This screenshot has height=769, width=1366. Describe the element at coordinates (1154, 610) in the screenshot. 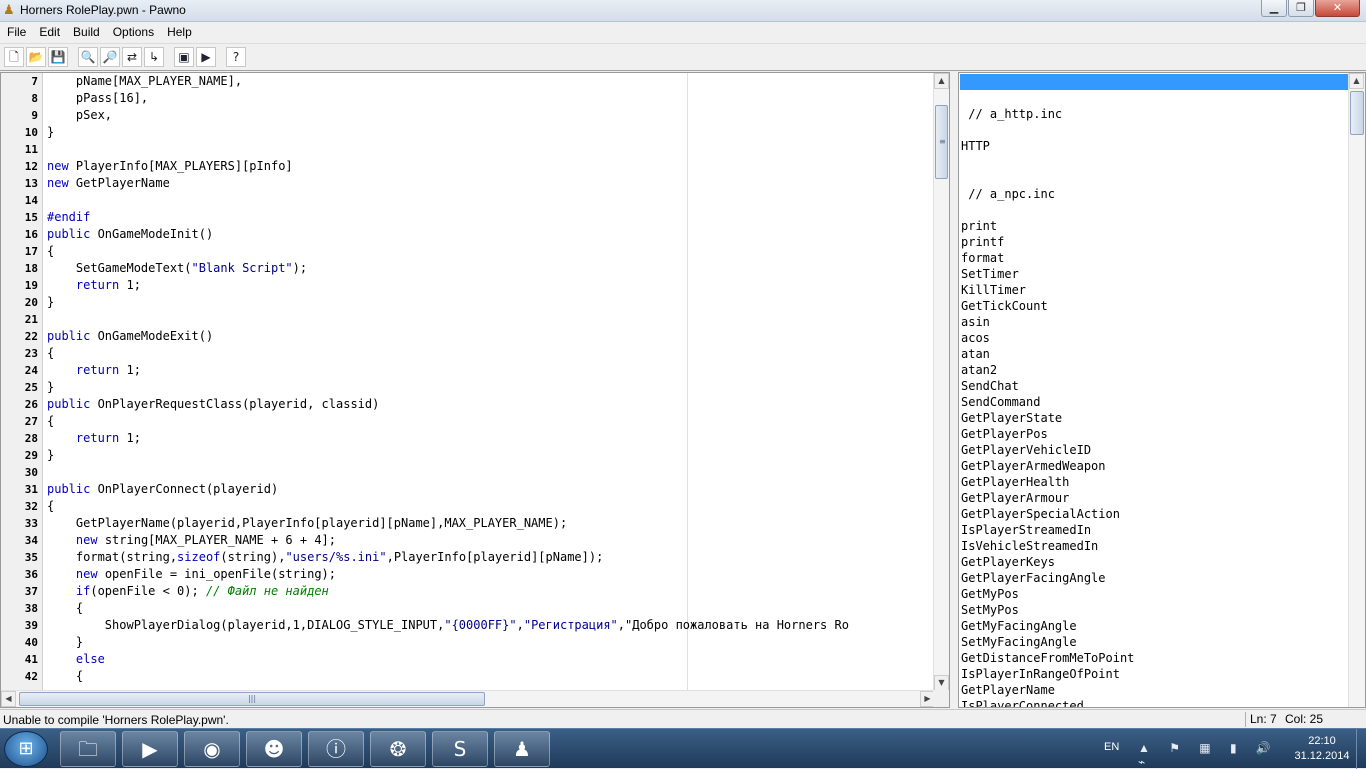

I see `function-list-item: SetMyPos` at that location.